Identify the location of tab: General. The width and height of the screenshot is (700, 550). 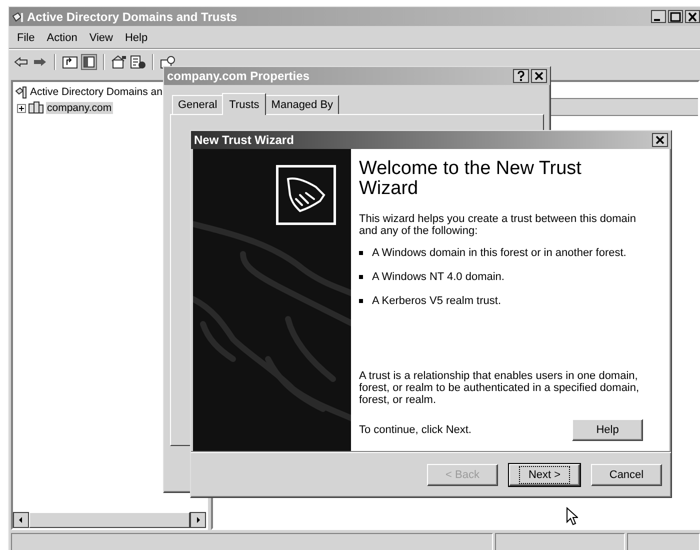
(198, 104).